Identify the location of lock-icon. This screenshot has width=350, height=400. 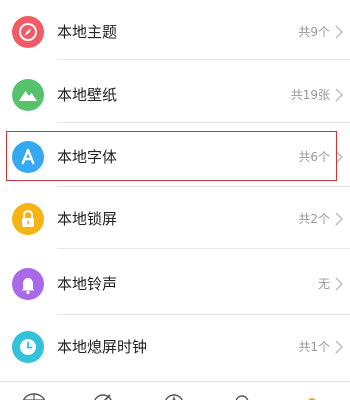
(28, 219).